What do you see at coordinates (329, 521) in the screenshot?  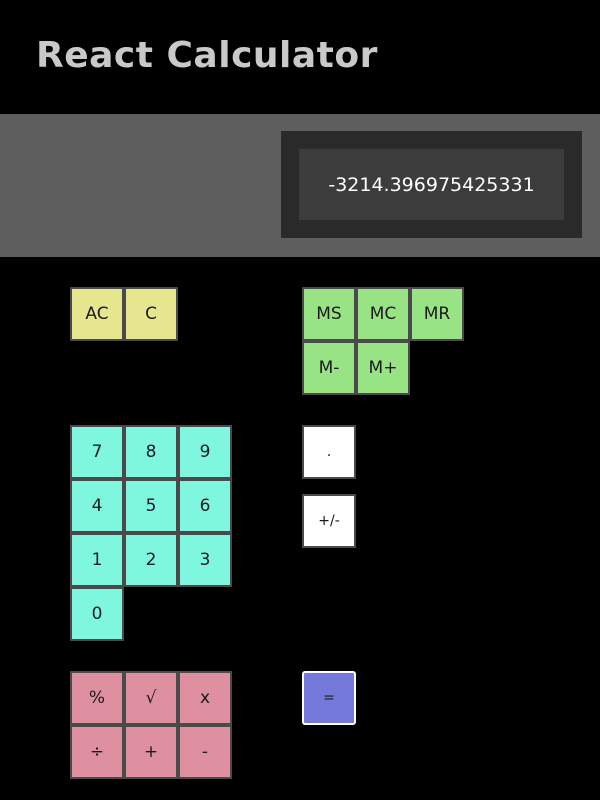 I see `negate-button: +/-` at bounding box center [329, 521].